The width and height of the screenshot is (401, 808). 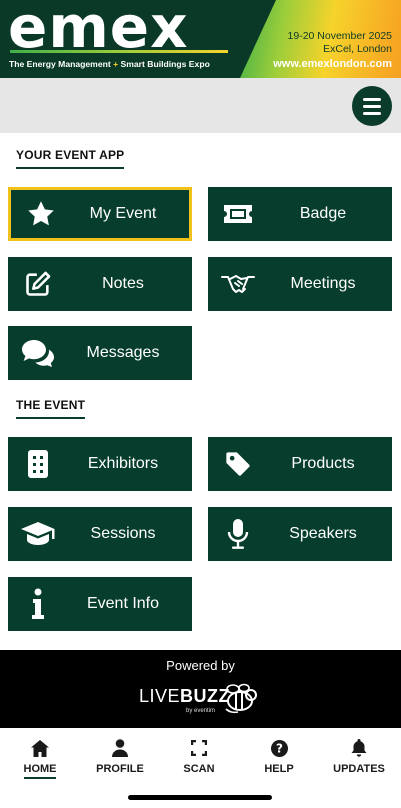 What do you see at coordinates (41, 214) in the screenshot?
I see `star-icon` at bounding box center [41, 214].